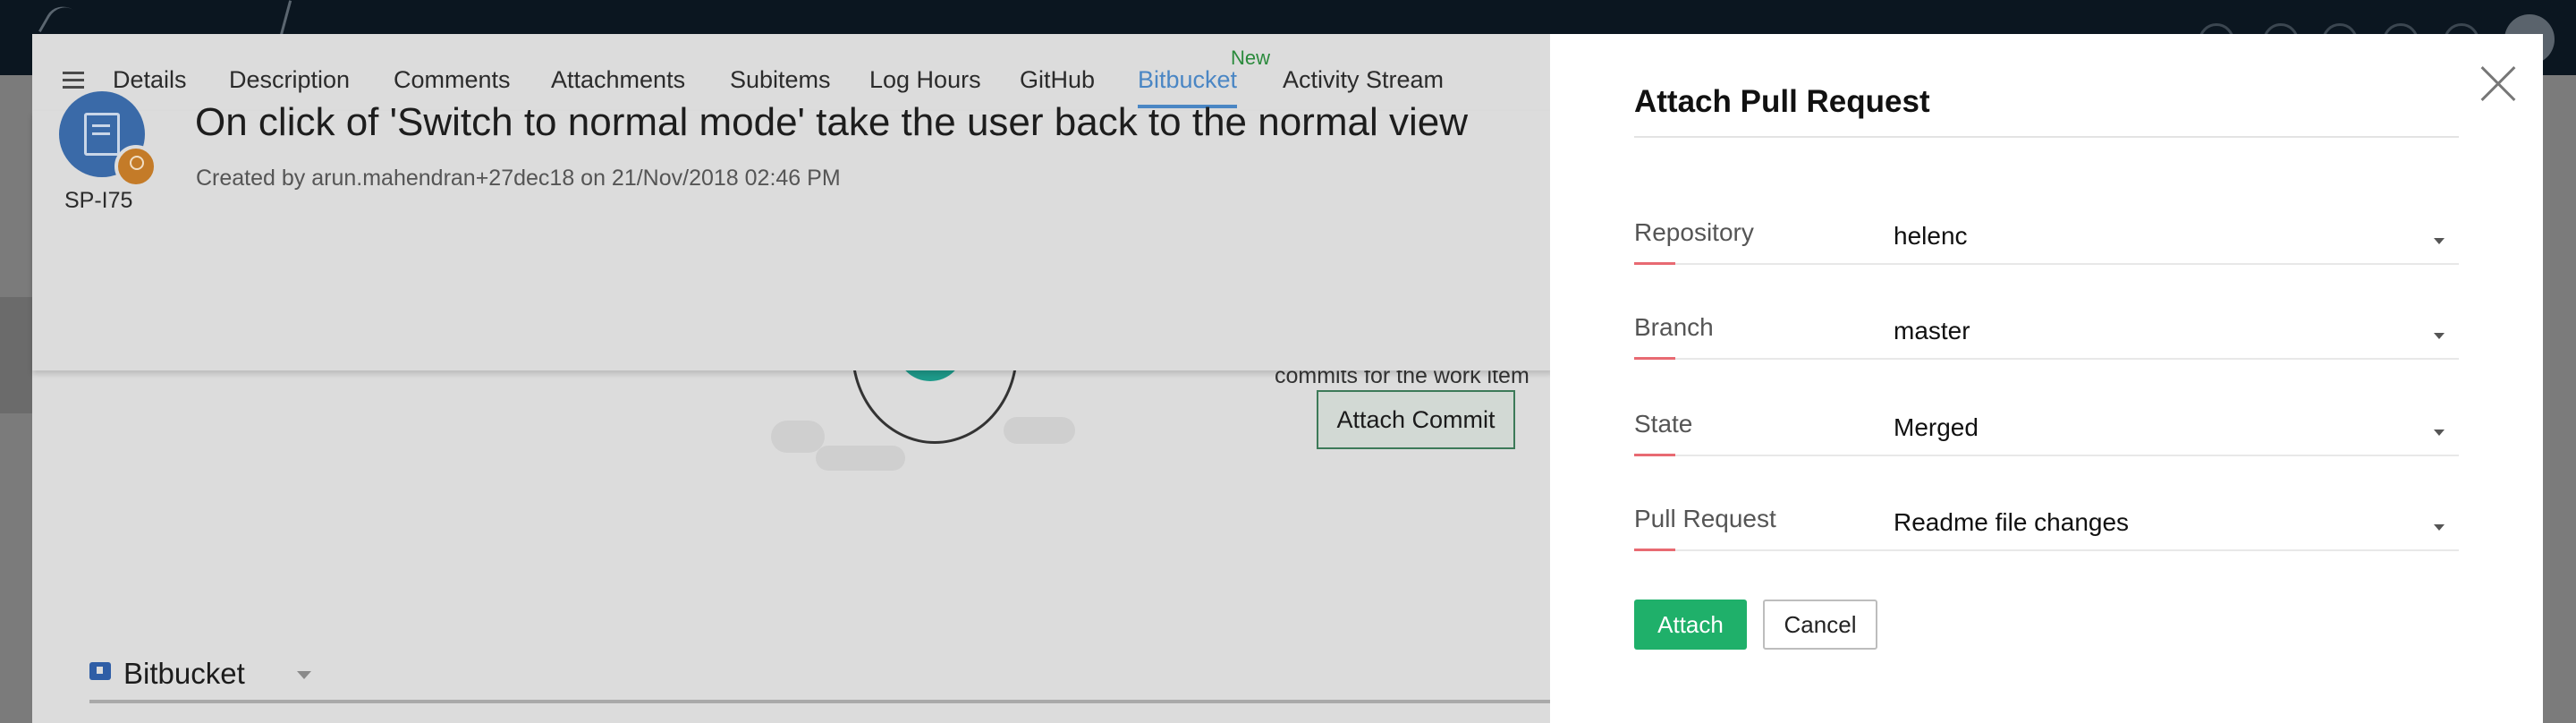 The image size is (2576, 723). What do you see at coordinates (452, 80) in the screenshot?
I see `tab-comments: Comments` at bounding box center [452, 80].